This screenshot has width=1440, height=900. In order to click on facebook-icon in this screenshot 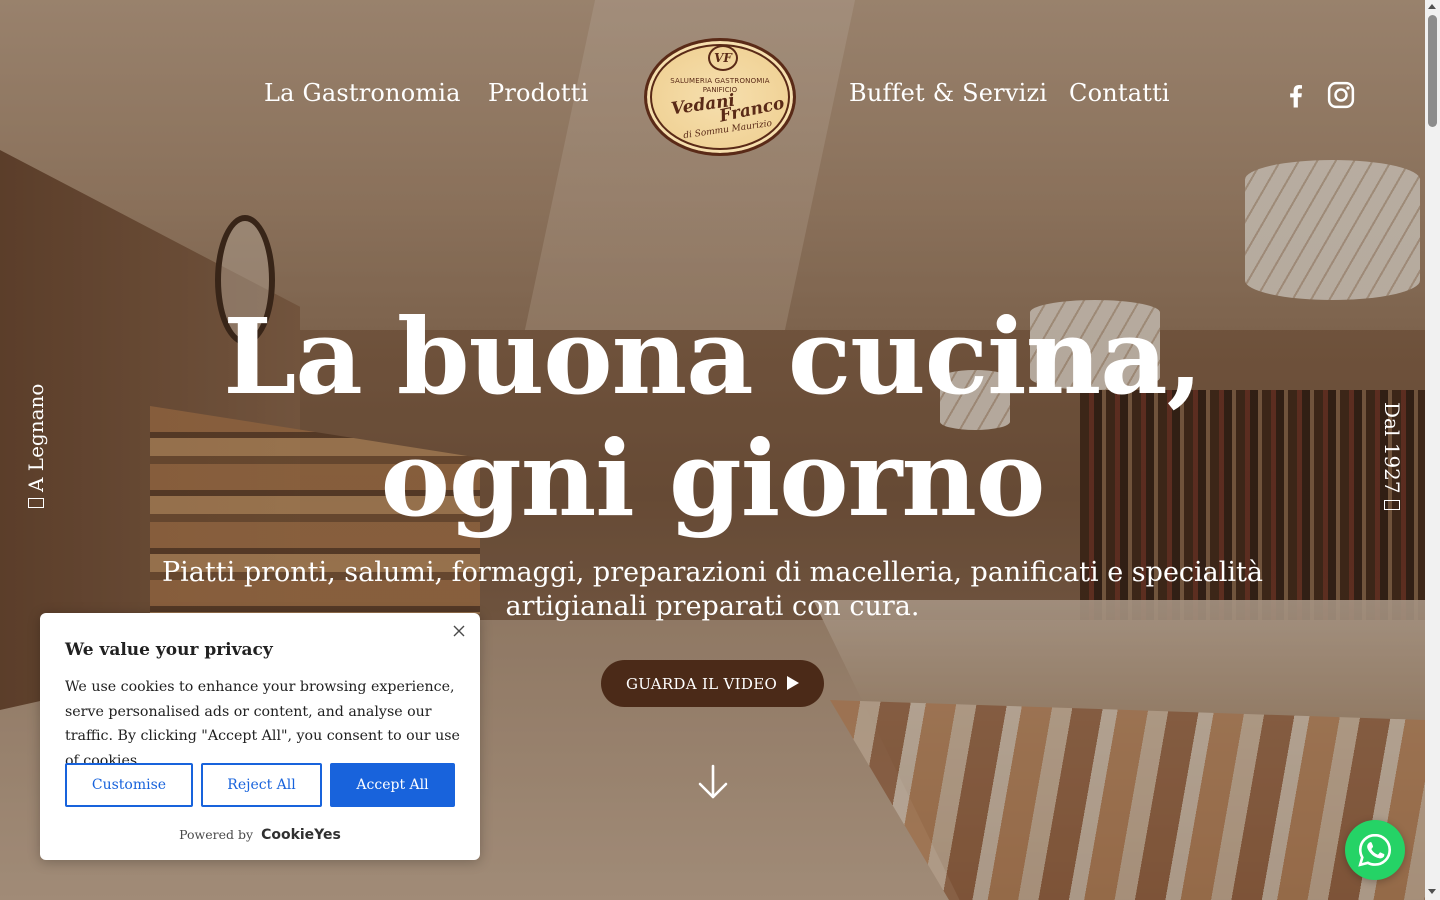, I will do `click(1296, 95)`.